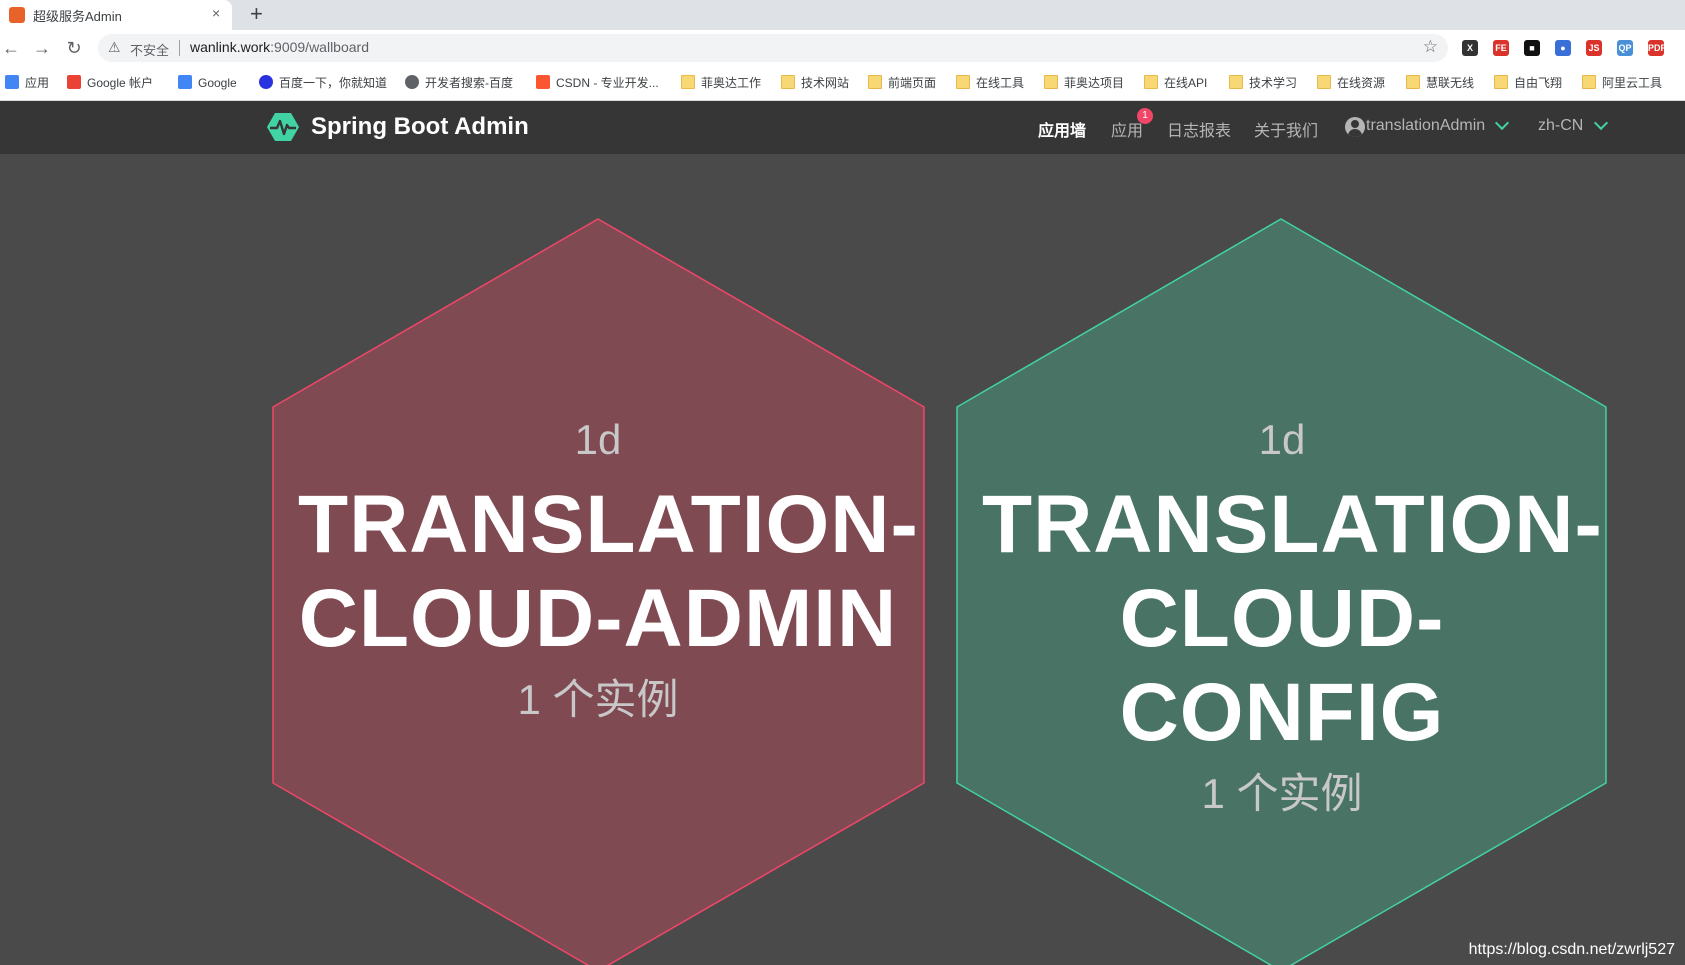  I want to click on bookmark-item: 前端页面, so click(902, 83).